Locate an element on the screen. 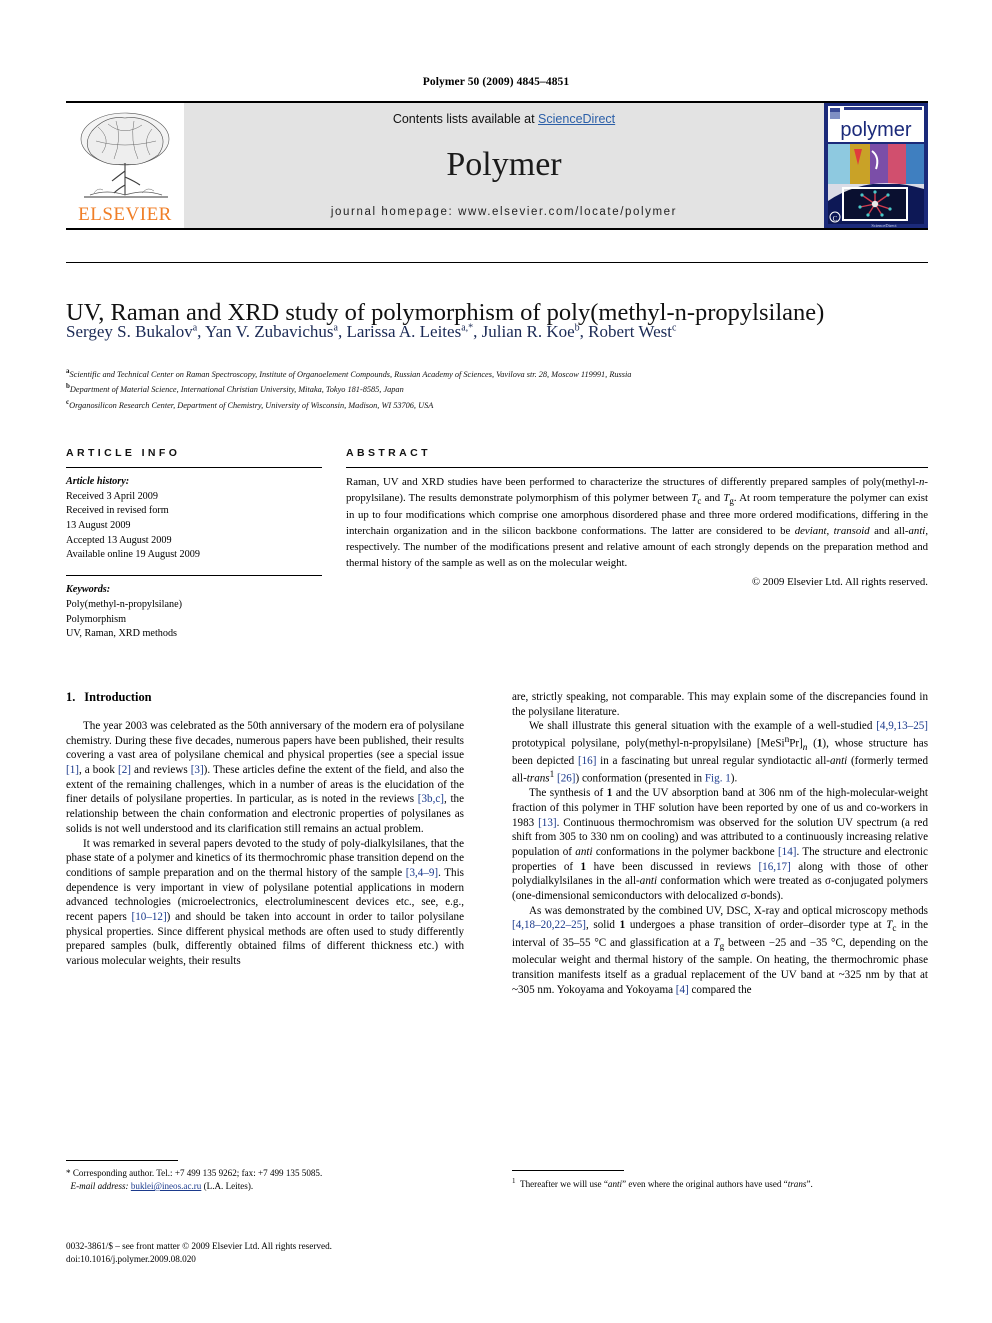  elsevier-wordmark: ELSEVIER is located at coordinates (125, 214).